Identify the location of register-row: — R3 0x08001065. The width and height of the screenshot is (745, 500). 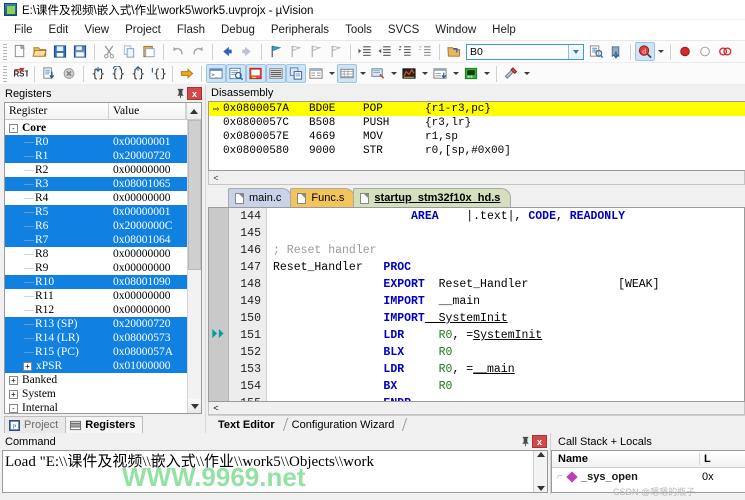
(96, 184).